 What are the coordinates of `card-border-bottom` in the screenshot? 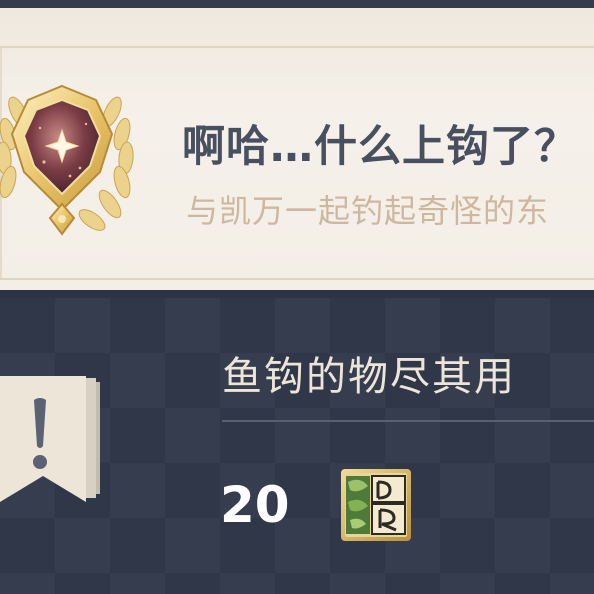 It's located at (297, 279).